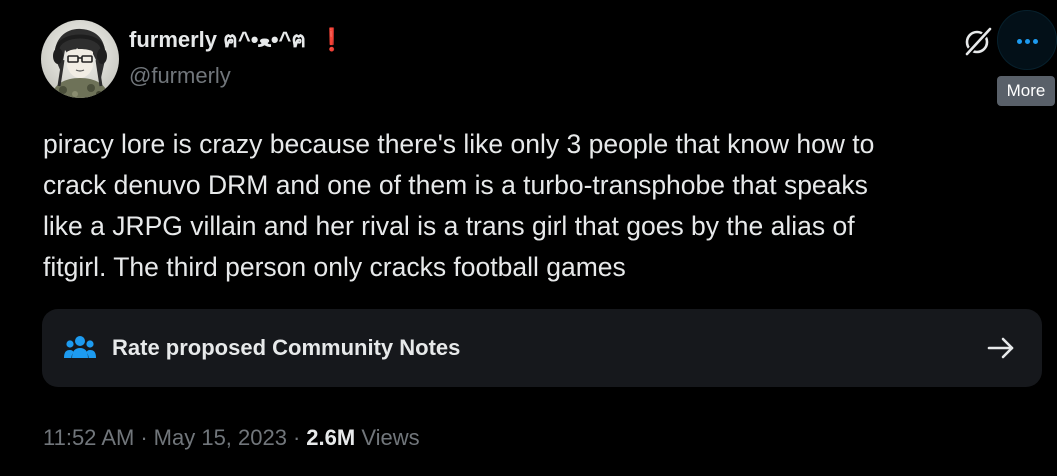  I want to click on warning-emoji-icon: ❗, so click(332, 39).